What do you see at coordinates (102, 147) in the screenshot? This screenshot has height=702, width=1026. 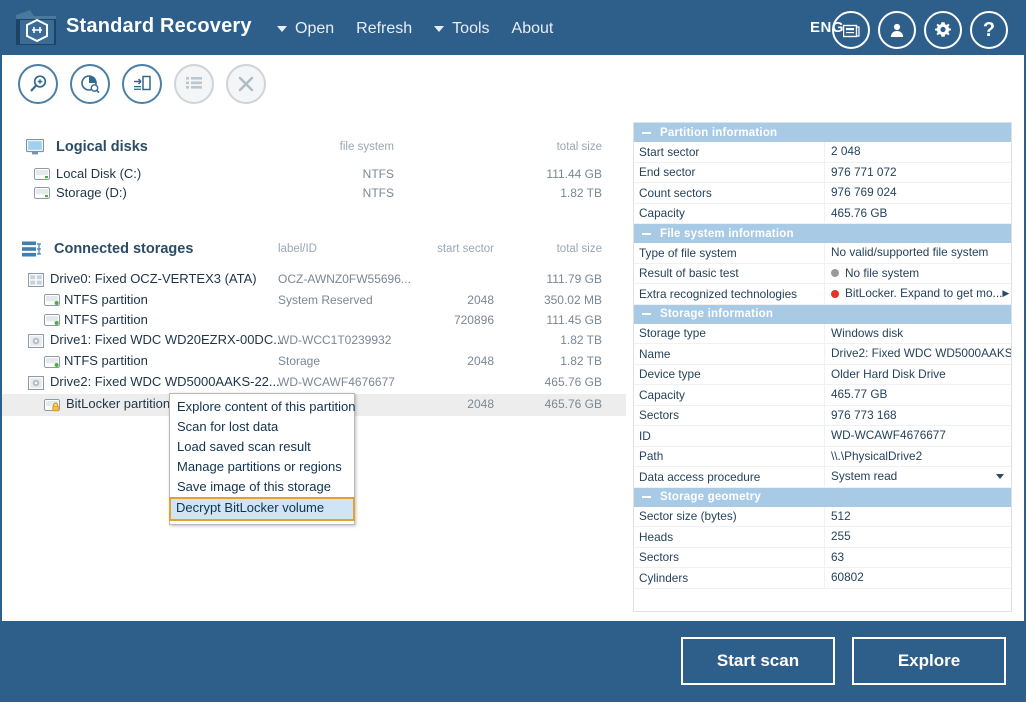 I see `group-title-logical-disks: Logical disks` at bounding box center [102, 147].